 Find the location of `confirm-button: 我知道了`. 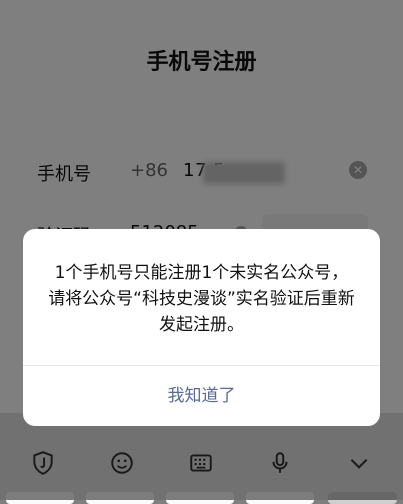

confirm-button: 我知道了 is located at coordinates (201, 396).